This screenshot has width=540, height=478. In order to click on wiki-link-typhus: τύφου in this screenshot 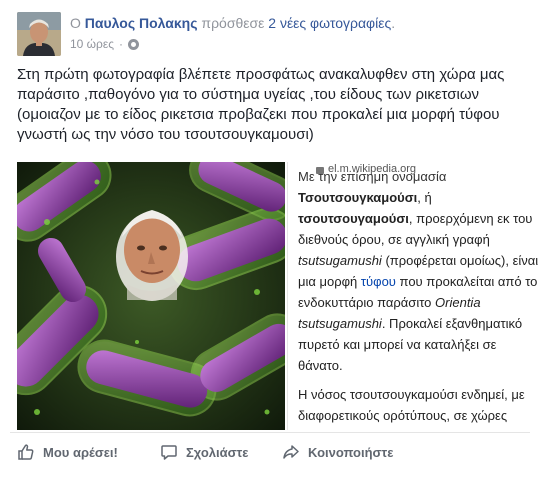, I will do `click(378, 281)`.